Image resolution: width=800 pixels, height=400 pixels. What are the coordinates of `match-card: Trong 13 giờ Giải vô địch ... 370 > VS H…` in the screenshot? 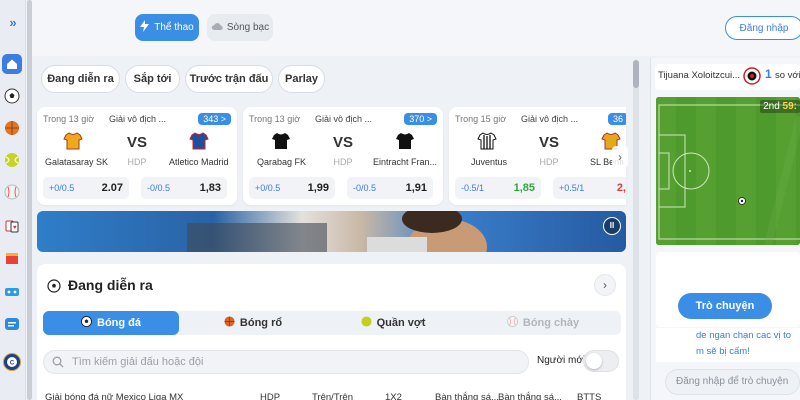 It's located at (343, 156).